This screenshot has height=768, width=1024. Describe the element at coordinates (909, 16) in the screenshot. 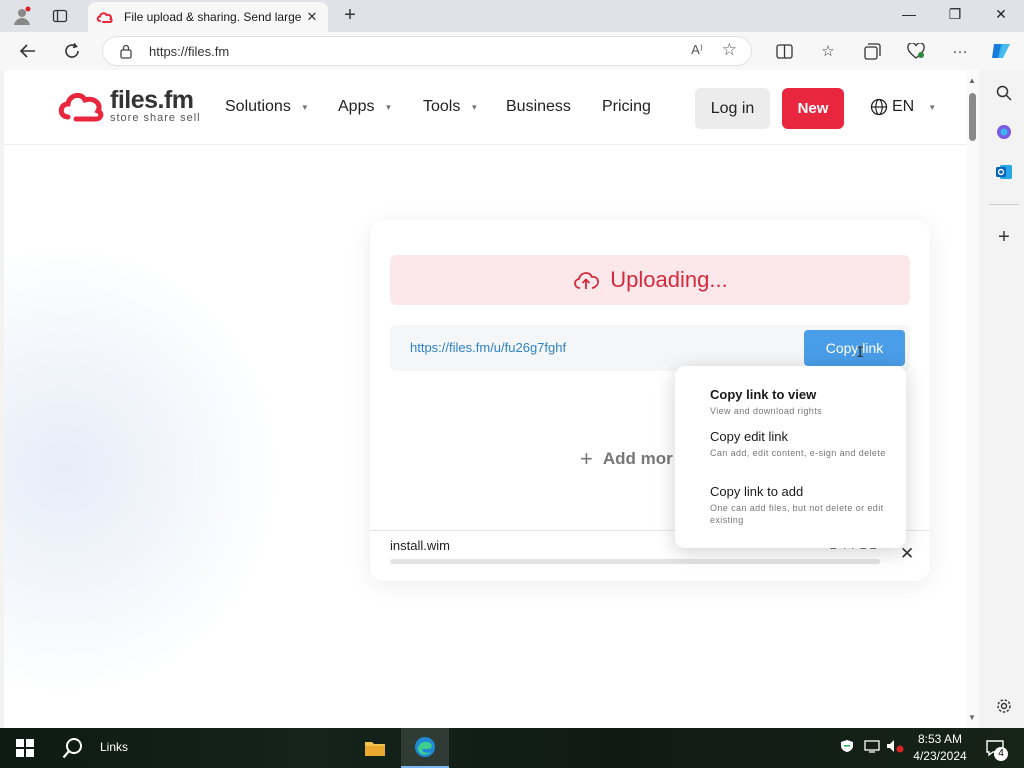

I see `minimize-icon: —` at that location.